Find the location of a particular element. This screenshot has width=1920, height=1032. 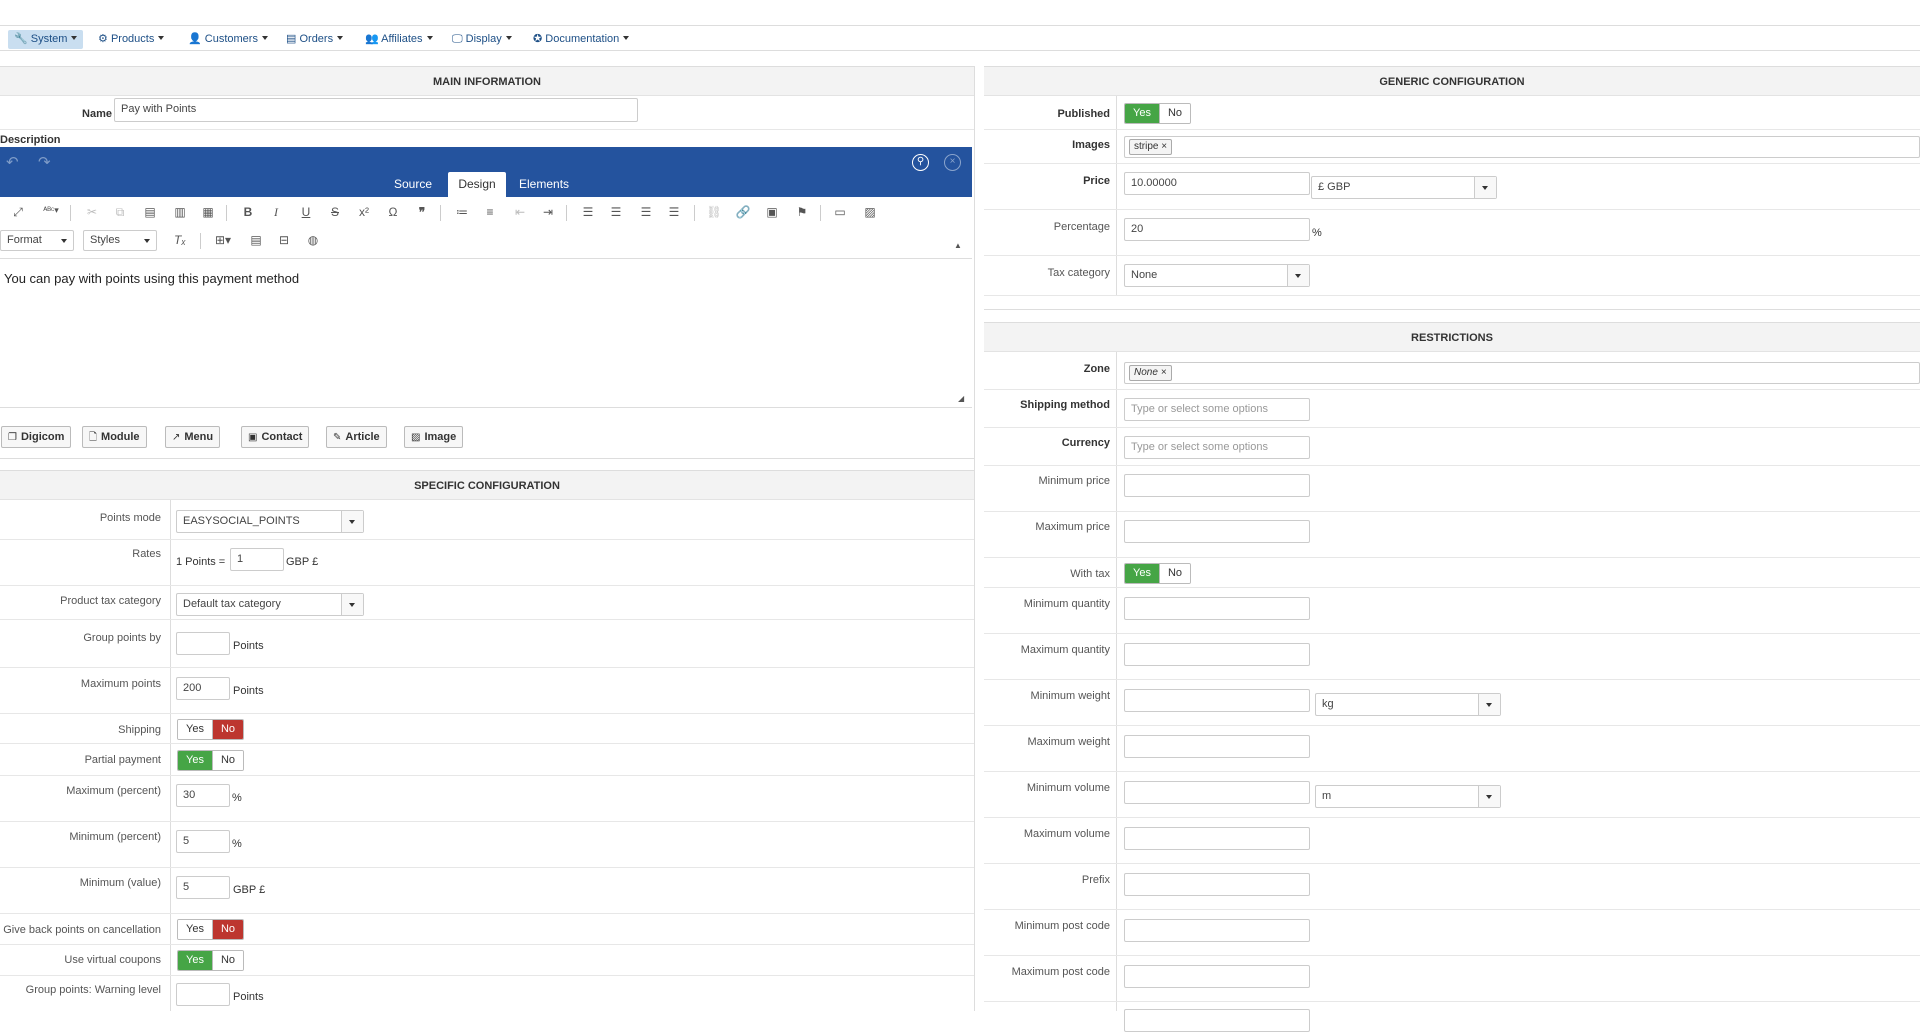

warning-level-input is located at coordinates (203, 994).